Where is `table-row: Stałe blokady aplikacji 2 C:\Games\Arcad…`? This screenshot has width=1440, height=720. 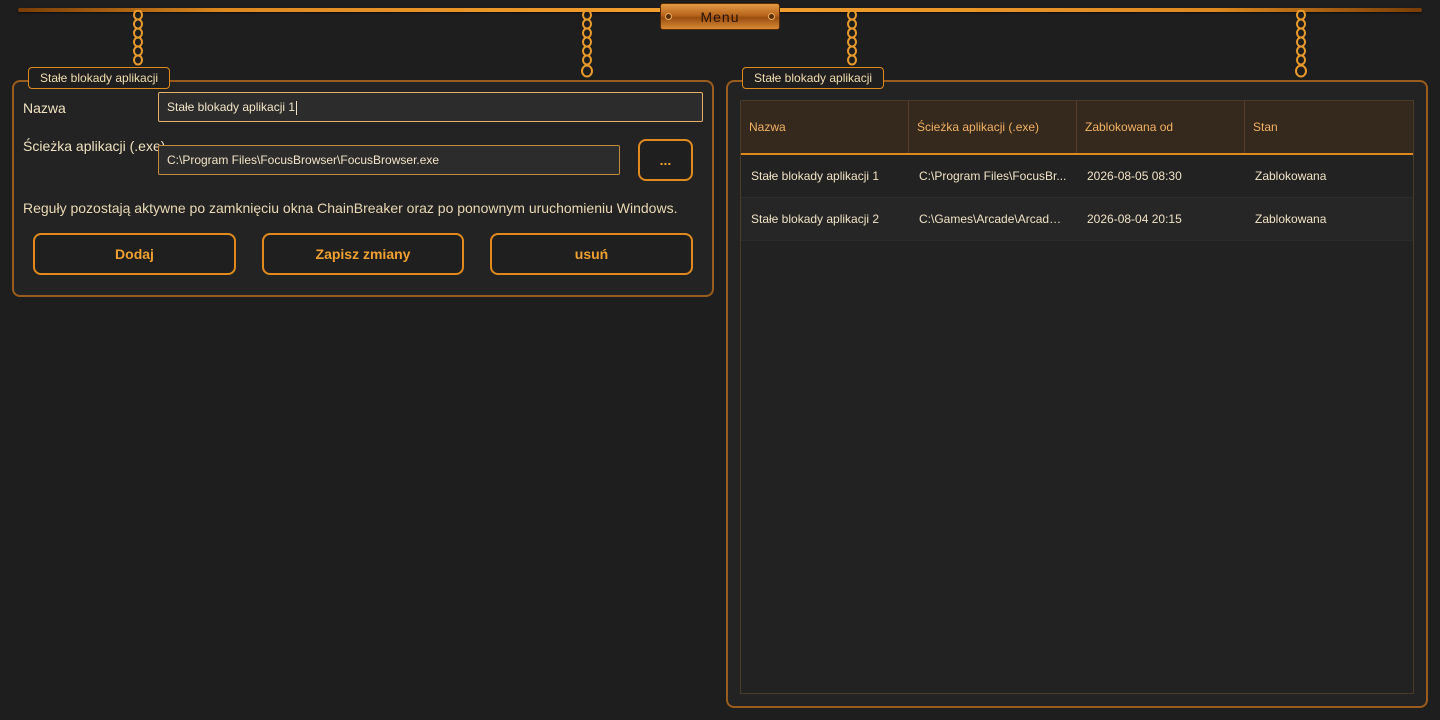
table-row: Stałe blokady aplikacji 2 C:\Games\Arcad… is located at coordinates (1077, 219).